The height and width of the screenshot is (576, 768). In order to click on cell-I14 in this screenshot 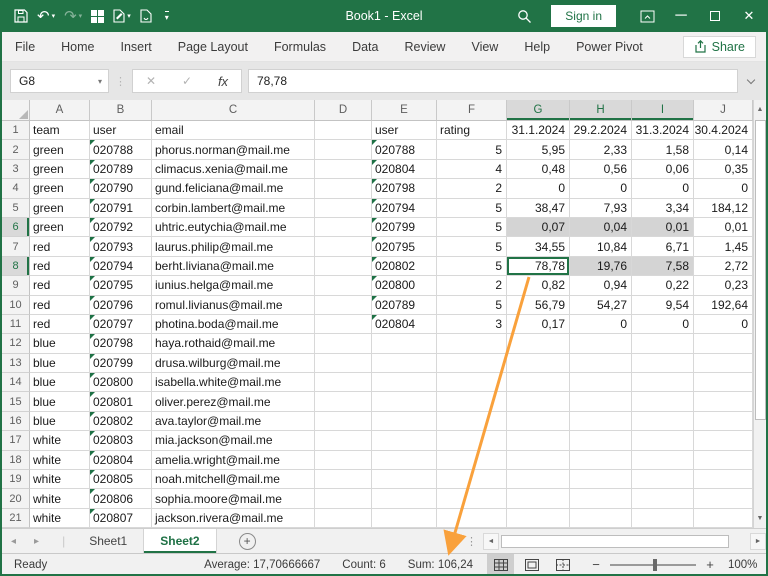, I will do `click(663, 383)`.